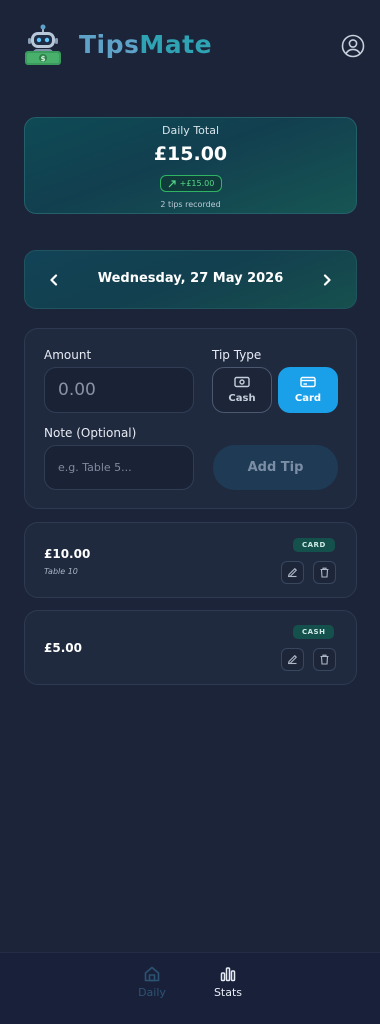 The width and height of the screenshot is (380, 1024). What do you see at coordinates (228, 984) in the screenshot?
I see `nav-item-stats: Stats` at bounding box center [228, 984].